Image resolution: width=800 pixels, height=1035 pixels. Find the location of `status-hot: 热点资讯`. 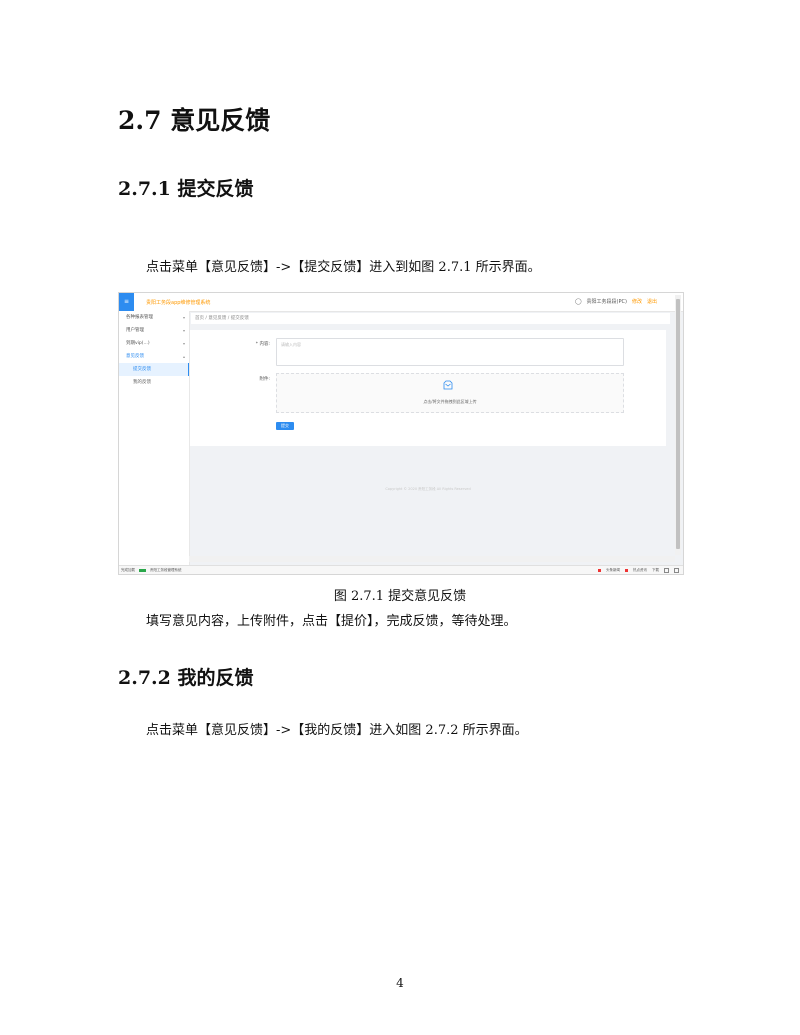

status-hot: 热点资讯 is located at coordinates (640, 570).